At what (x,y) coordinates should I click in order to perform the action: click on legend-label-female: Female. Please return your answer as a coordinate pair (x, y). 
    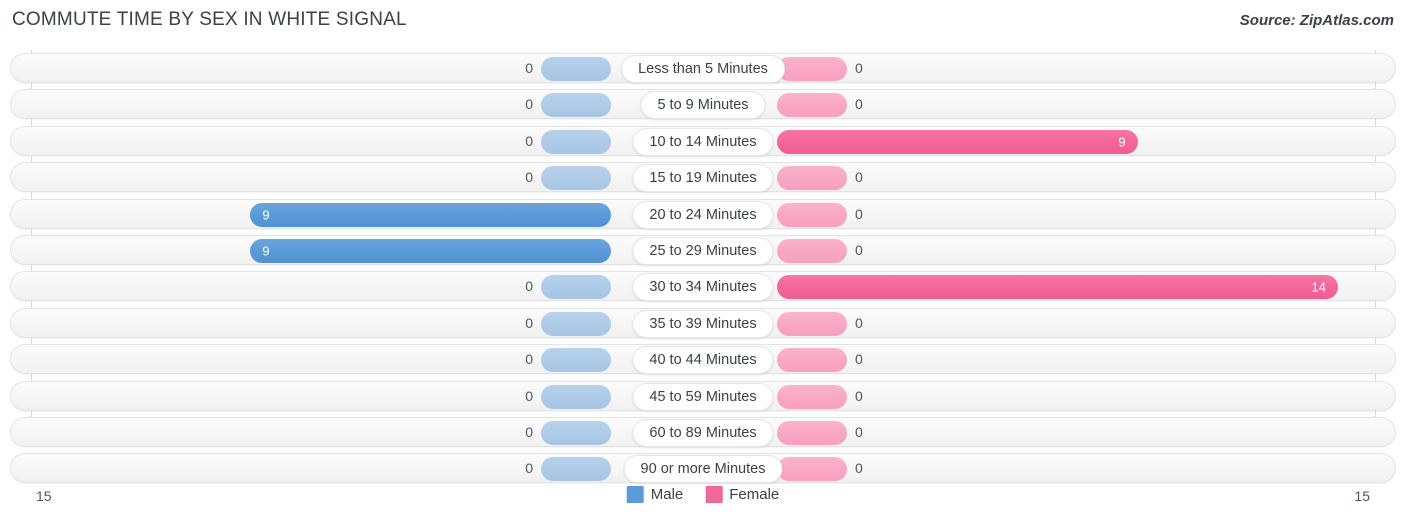
    Looking at the image, I should click on (754, 494).